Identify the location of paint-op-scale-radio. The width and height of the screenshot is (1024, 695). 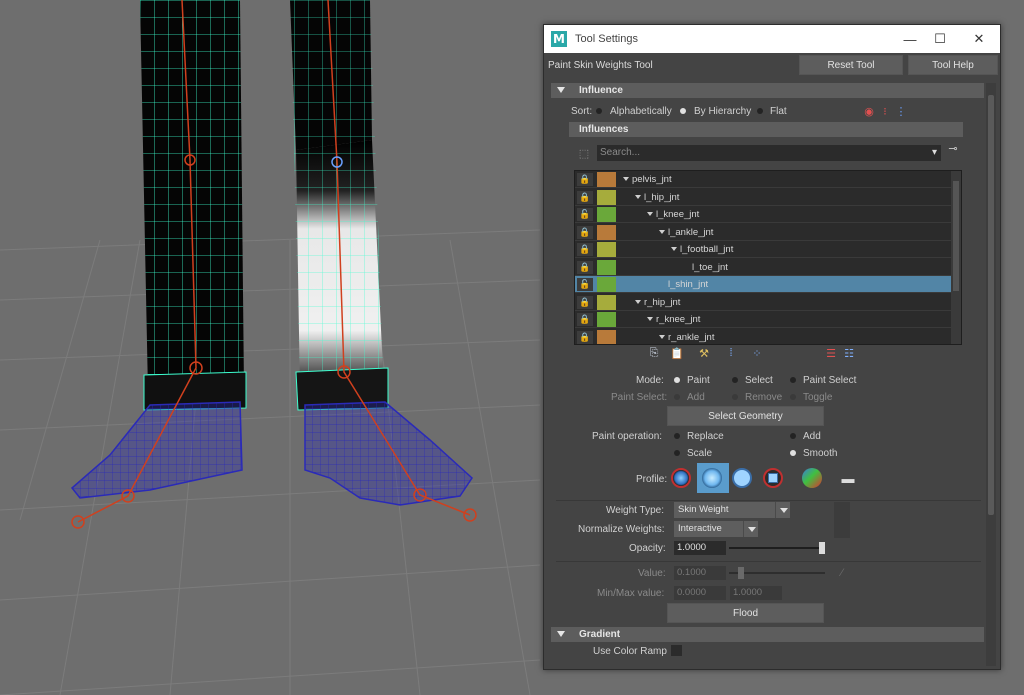
(677, 453).